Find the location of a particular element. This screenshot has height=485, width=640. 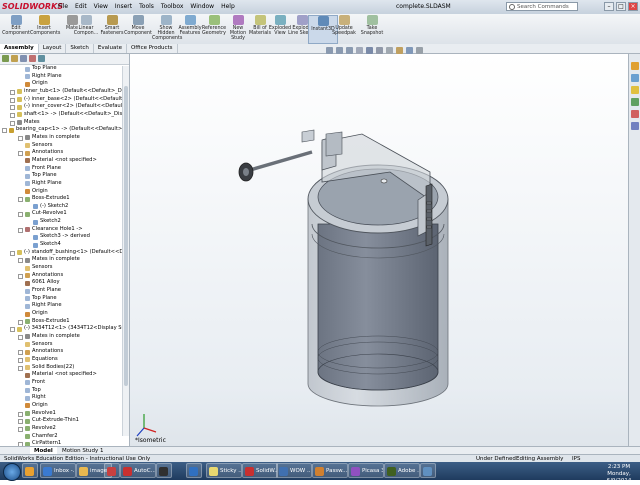

tab-evaluate: Evaluate is located at coordinates (110, 48).